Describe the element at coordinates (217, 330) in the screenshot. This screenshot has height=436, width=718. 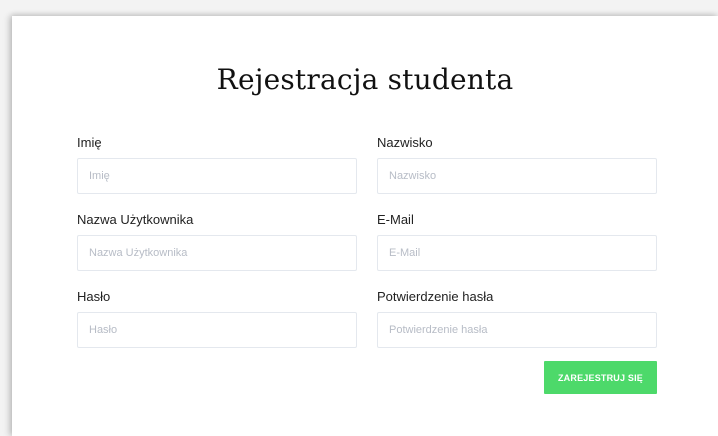
I see `password-input` at that location.